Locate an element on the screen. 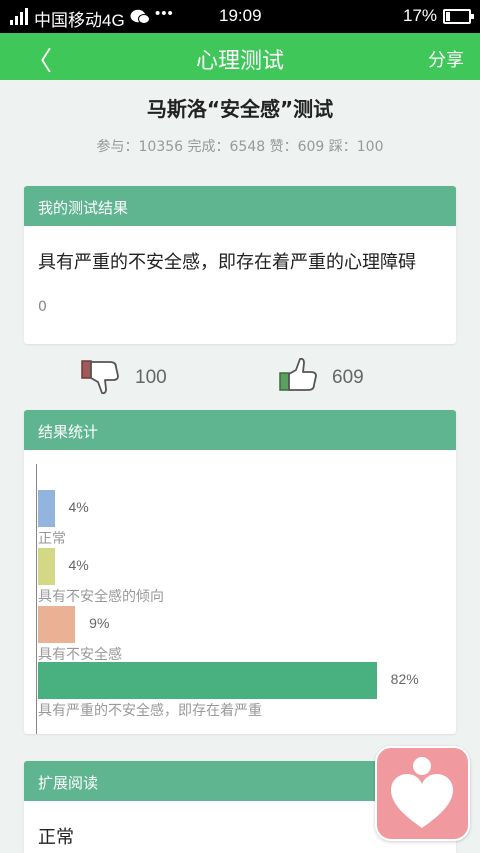 This screenshot has width=480, height=853. message-icon is located at coordinates (140, 16).